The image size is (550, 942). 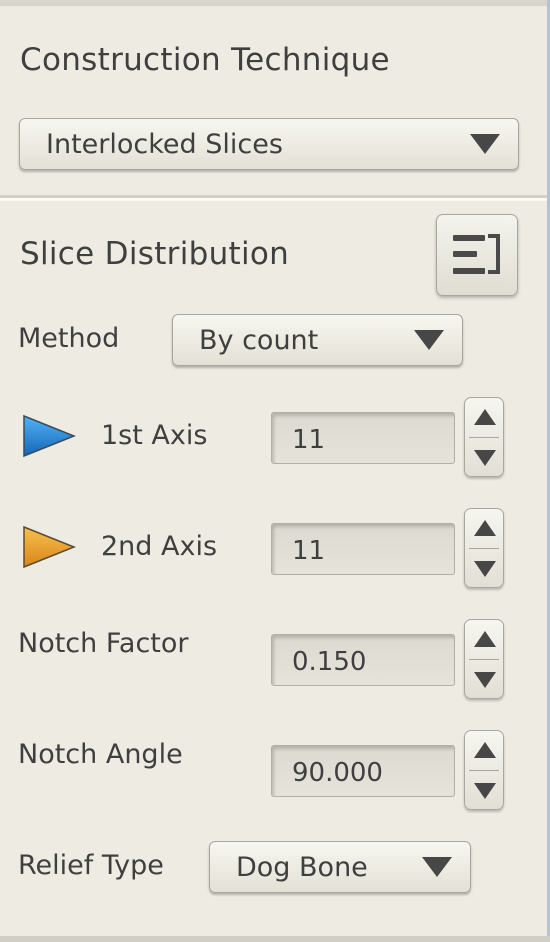 What do you see at coordinates (275, 939) in the screenshot?
I see `panel-bottom-edge` at bounding box center [275, 939].